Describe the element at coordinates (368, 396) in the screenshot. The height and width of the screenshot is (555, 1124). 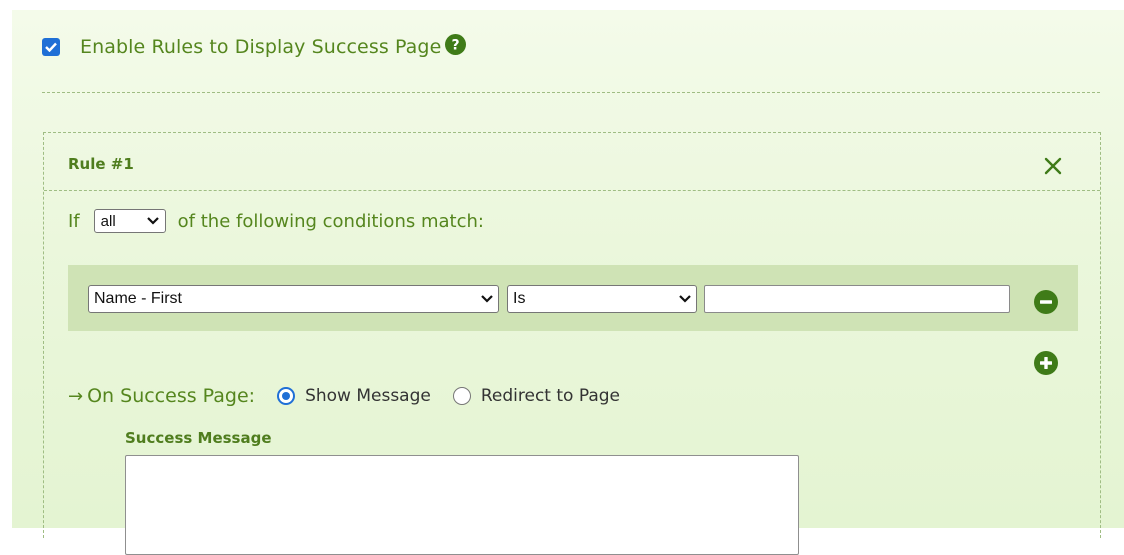
I see `show-message-label: Show Message` at that location.